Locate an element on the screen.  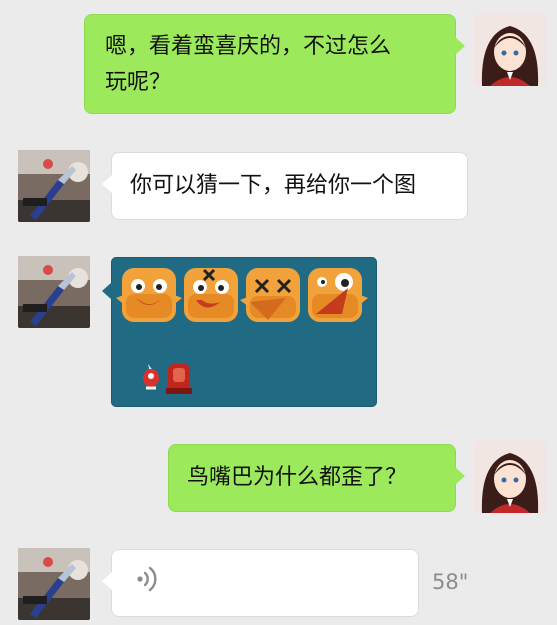
voice-message-bubble is located at coordinates (260, 583).